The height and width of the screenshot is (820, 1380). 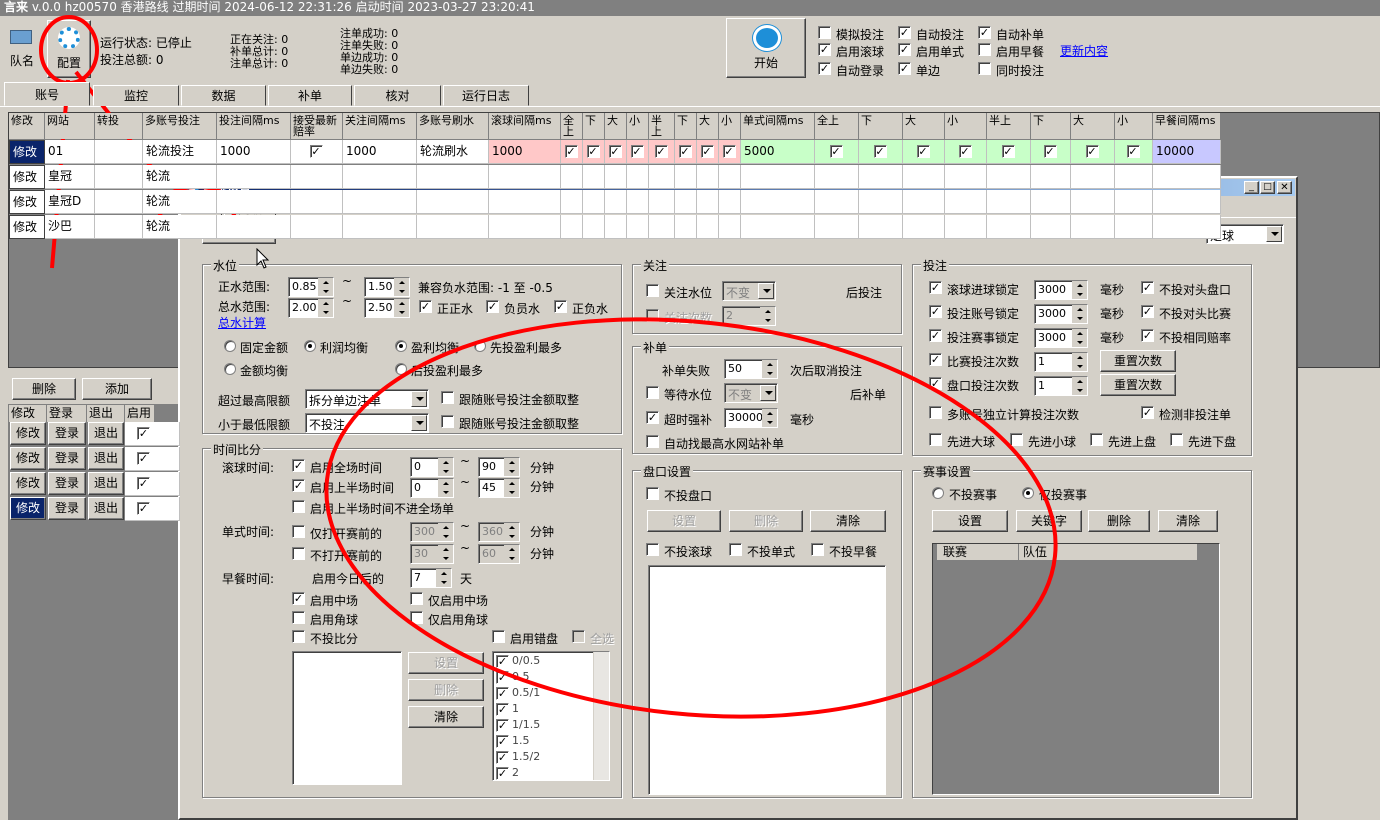 I want to click on supp-fail-input: 50, so click(x=751, y=369).